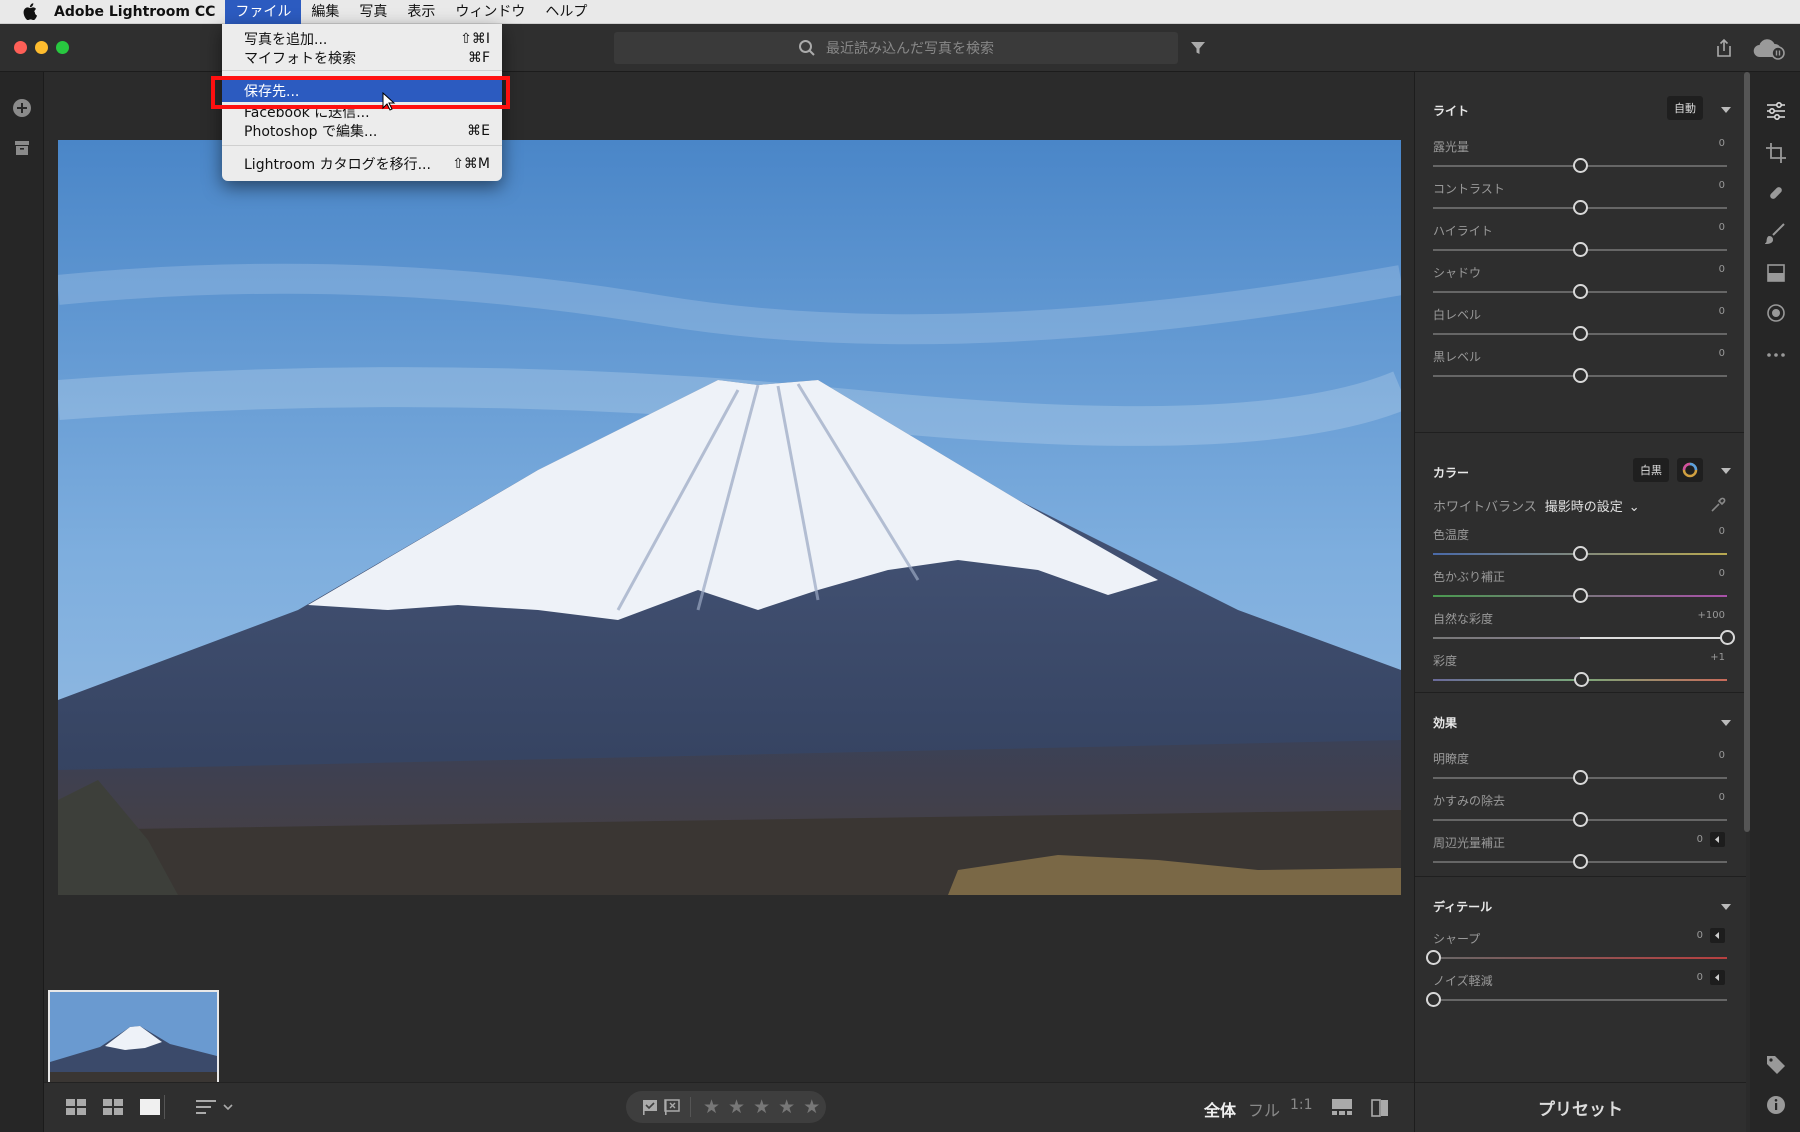  I want to click on menu-view: 表示, so click(421, 12).